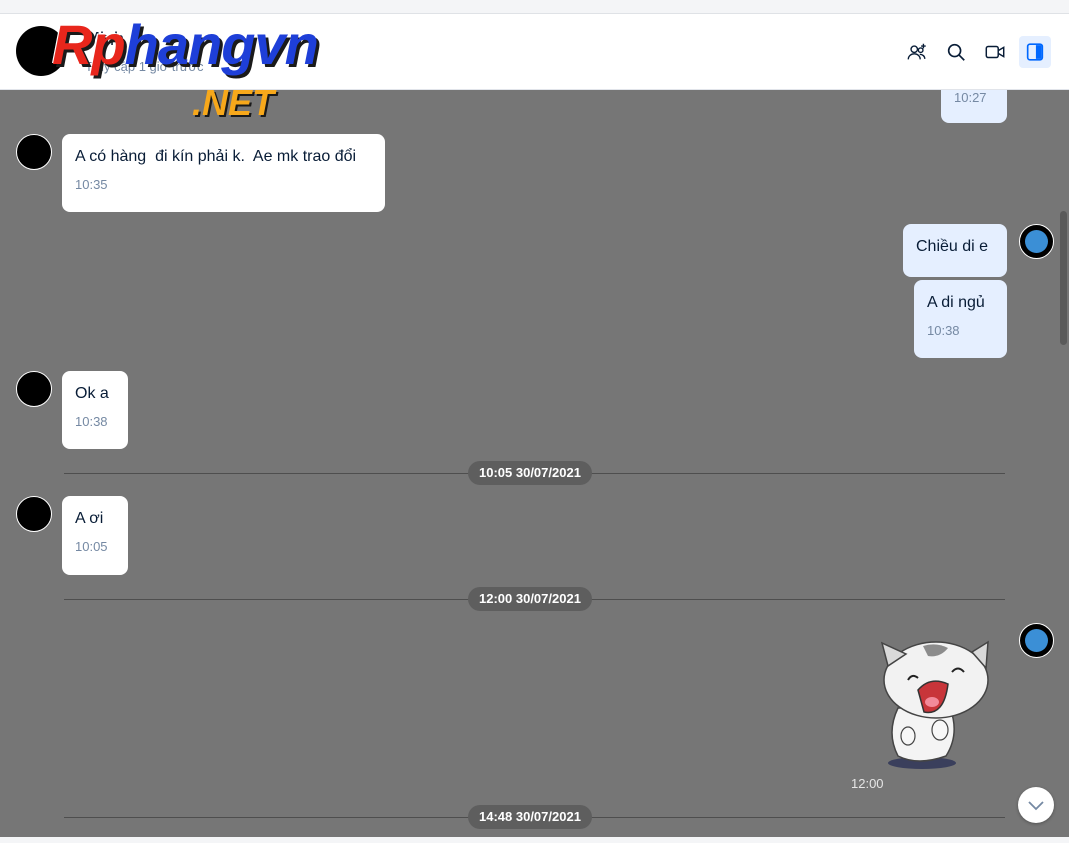 Image resolution: width=1069 pixels, height=843 pixels. I want to click on search-button, so click(956, 52).